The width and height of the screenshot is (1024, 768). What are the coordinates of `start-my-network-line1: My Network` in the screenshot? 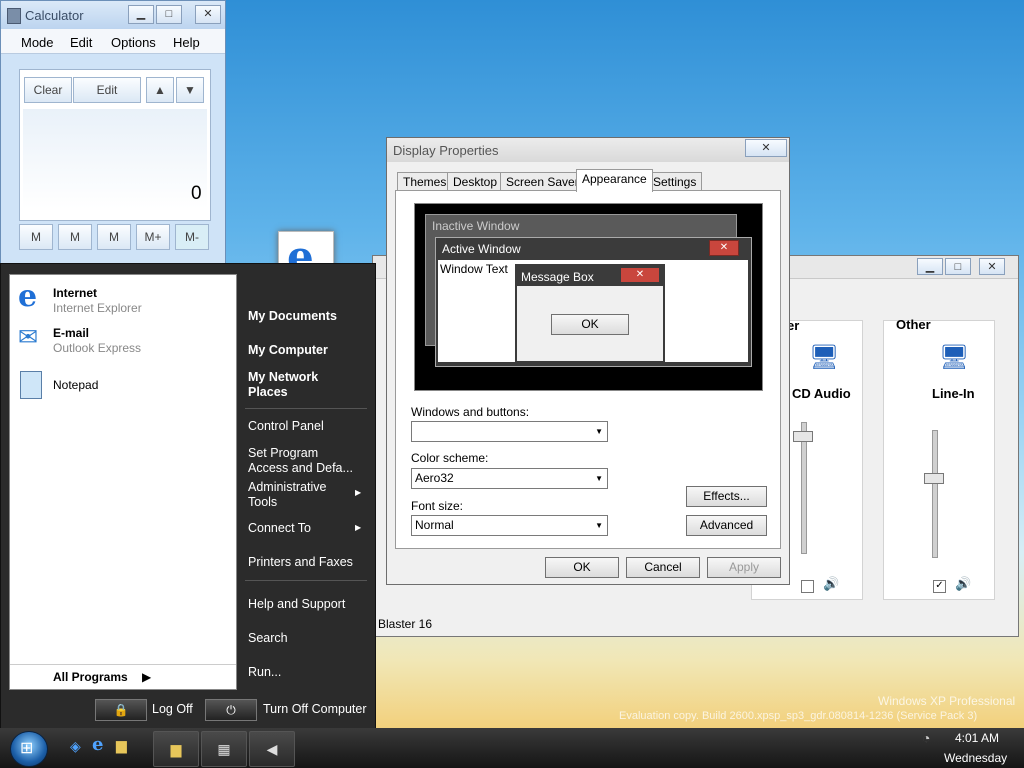 It's located at (283, 377).